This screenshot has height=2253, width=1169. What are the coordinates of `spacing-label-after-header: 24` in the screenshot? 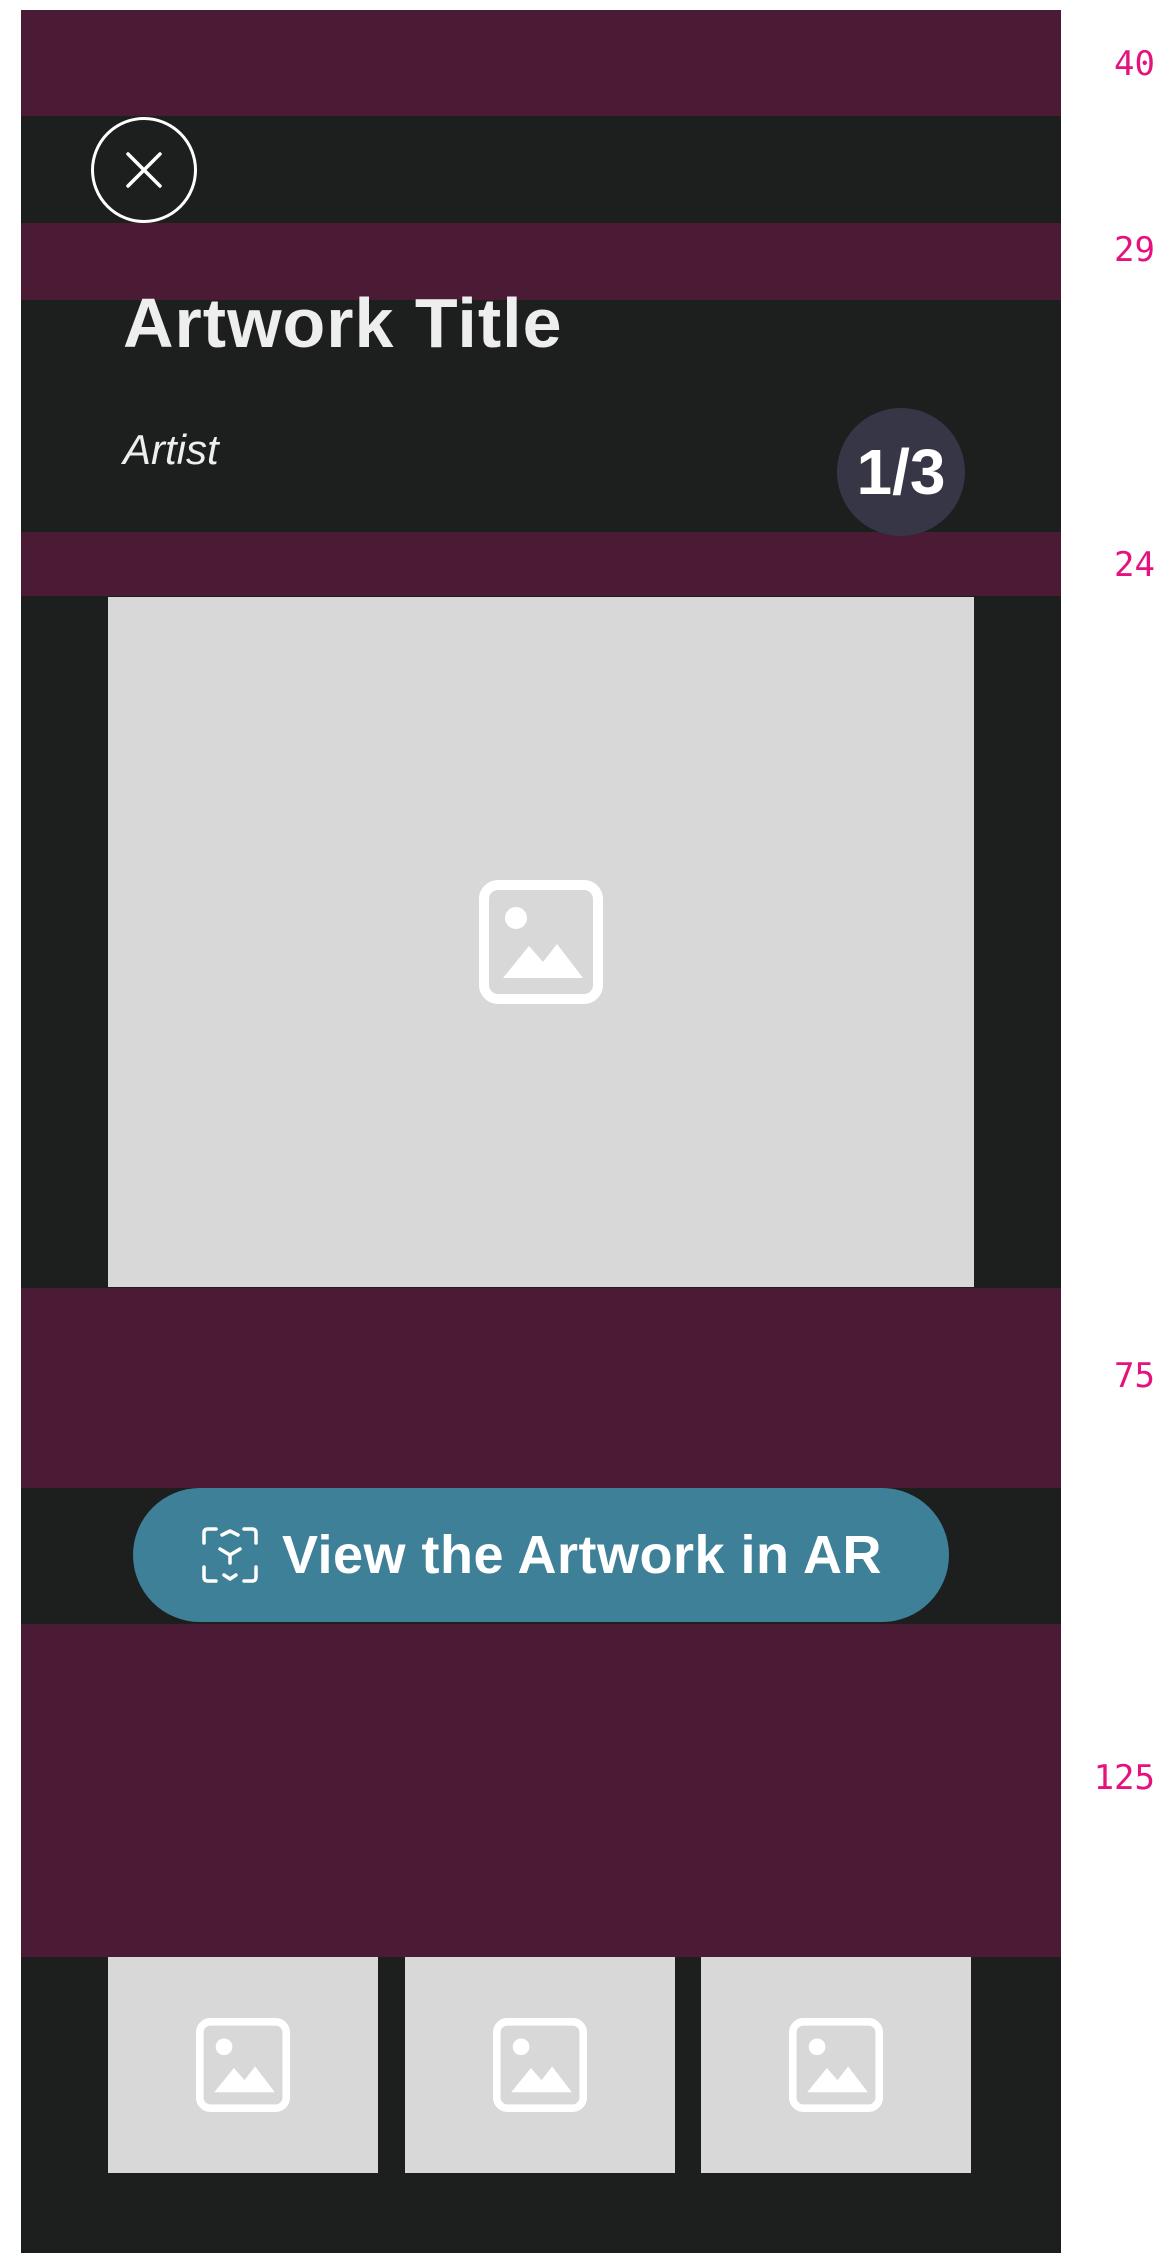 It's located at (1134, 565).